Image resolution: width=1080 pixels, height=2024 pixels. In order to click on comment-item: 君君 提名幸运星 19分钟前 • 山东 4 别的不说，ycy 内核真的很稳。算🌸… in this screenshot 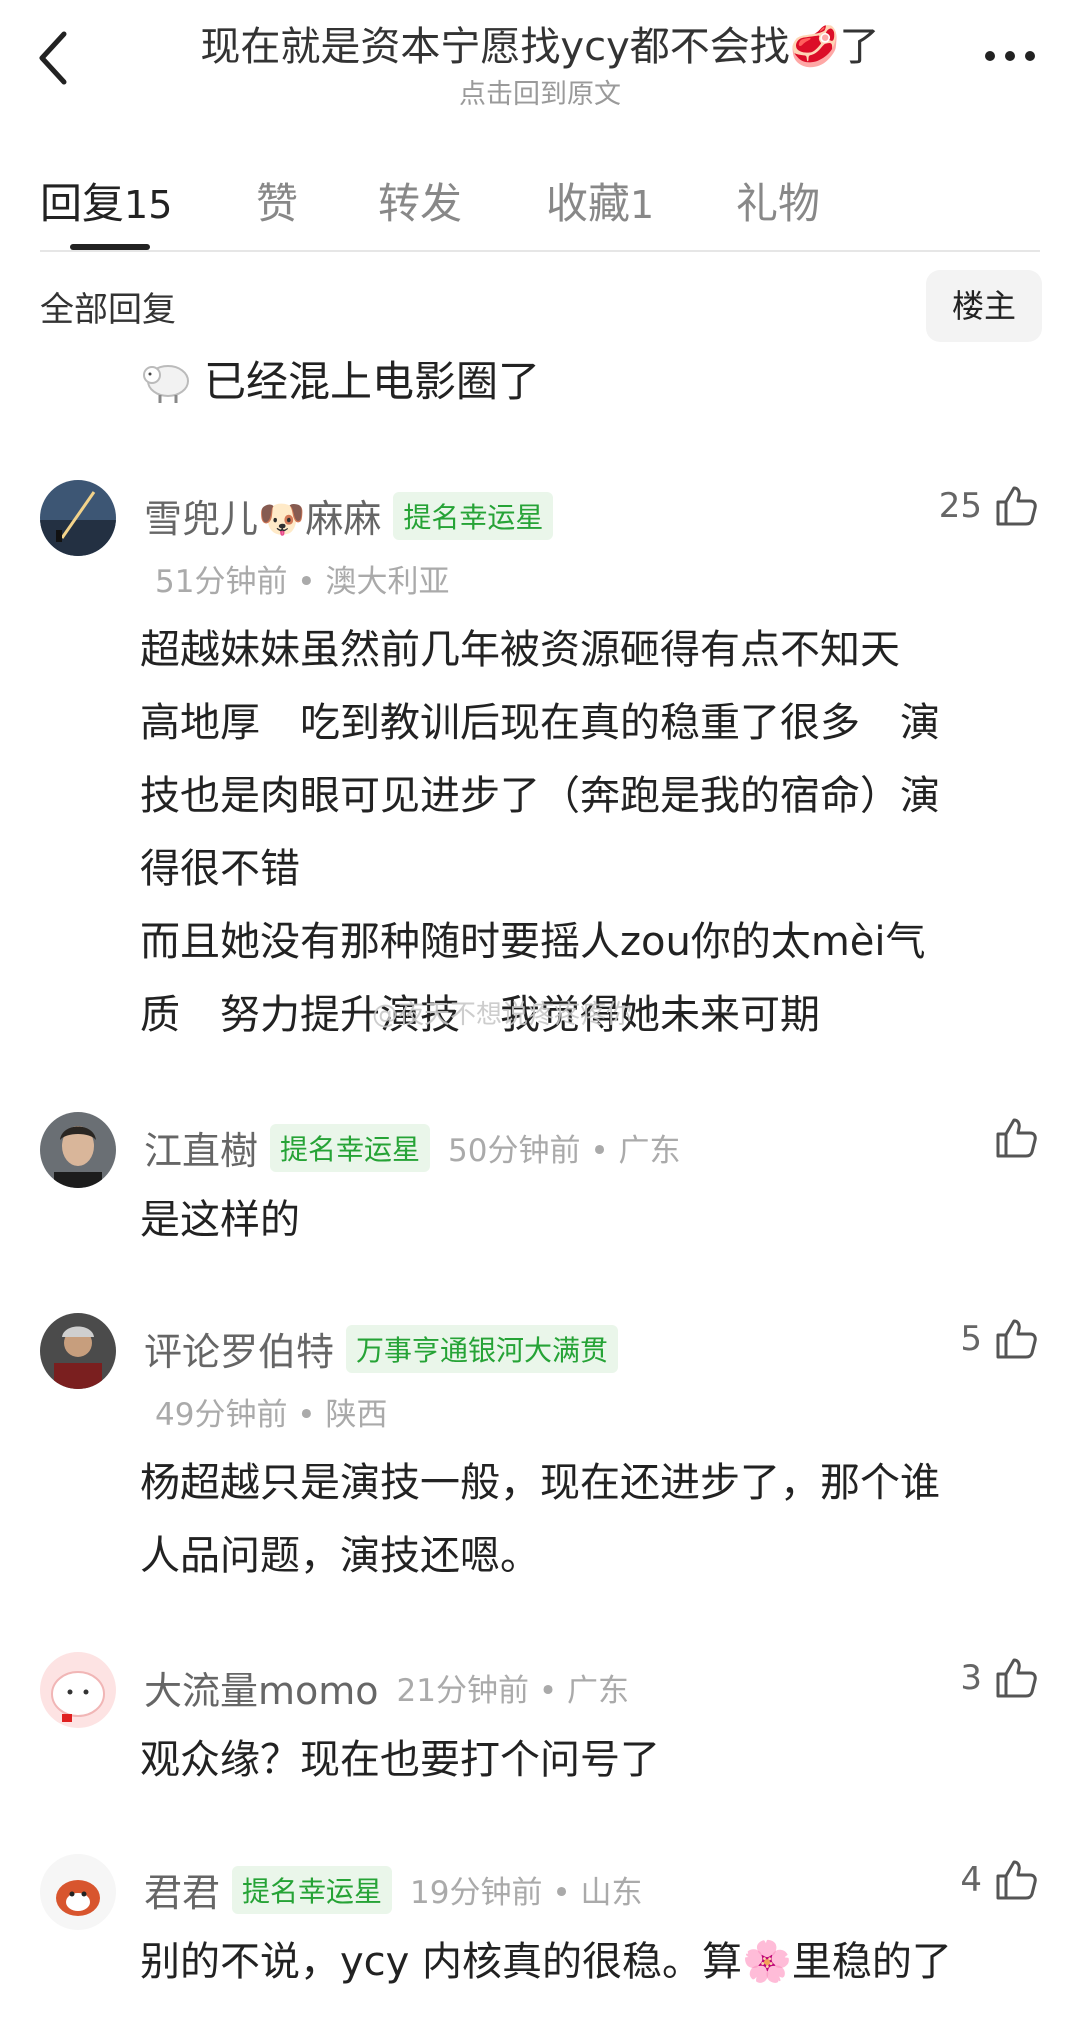, I will do `click(540, 1924)`.